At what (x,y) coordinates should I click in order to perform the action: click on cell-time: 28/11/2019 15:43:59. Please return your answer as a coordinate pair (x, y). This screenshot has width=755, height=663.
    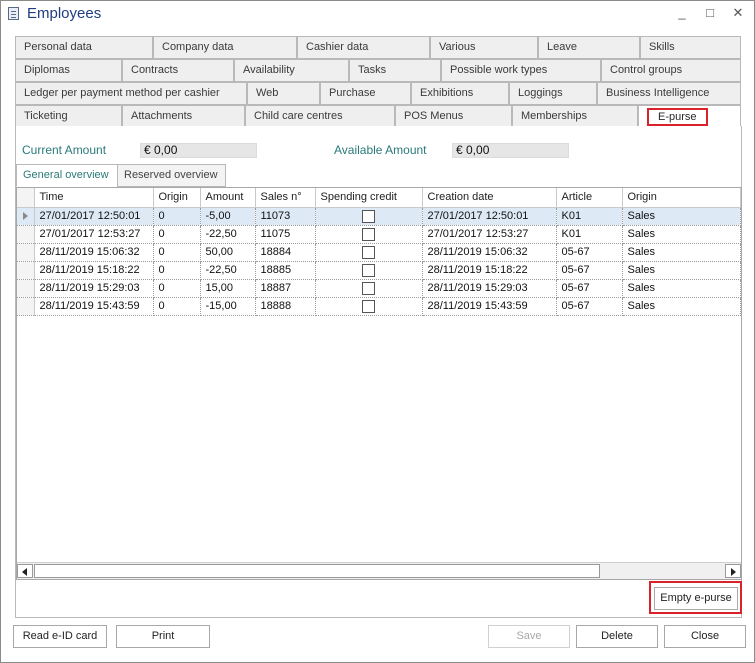
    Looking at the image, I should click on (94, 306).